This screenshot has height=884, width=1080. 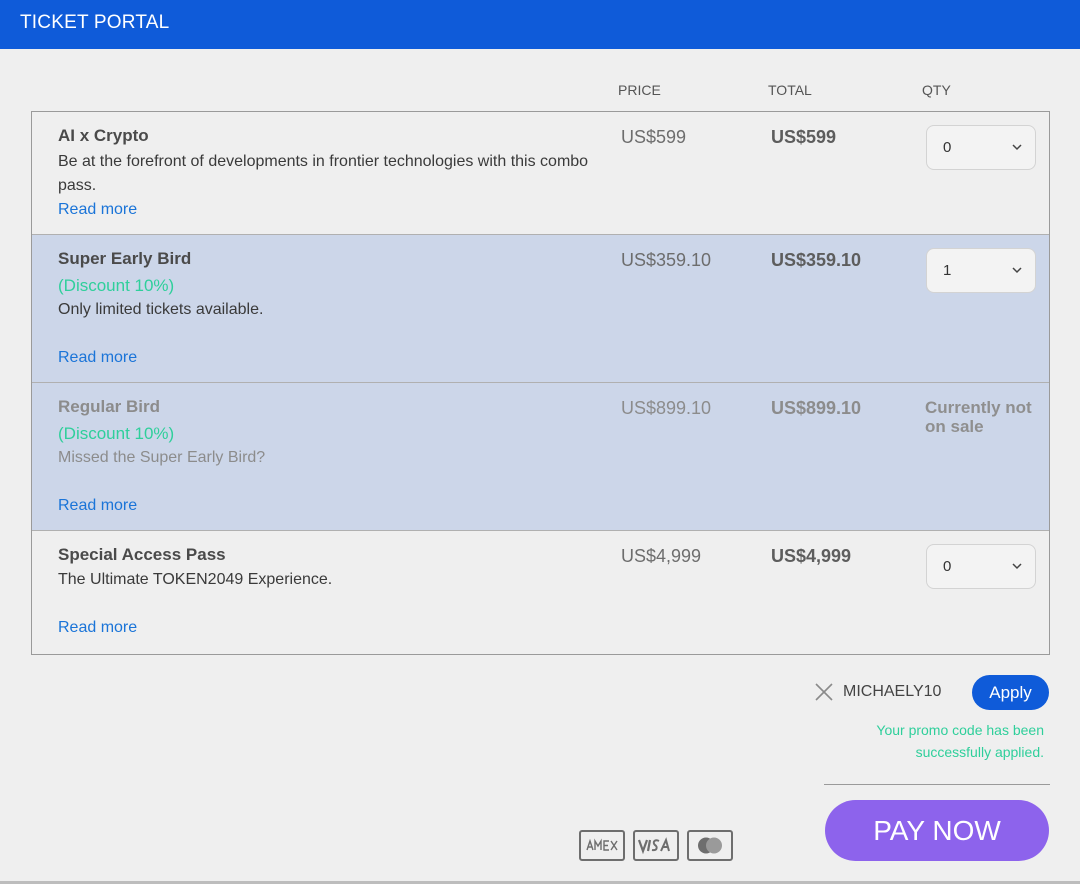 What do you see at coordinates (947, 270) in the screenshot?
I see `quantity-value: 1` at bounding box center [947, 270].